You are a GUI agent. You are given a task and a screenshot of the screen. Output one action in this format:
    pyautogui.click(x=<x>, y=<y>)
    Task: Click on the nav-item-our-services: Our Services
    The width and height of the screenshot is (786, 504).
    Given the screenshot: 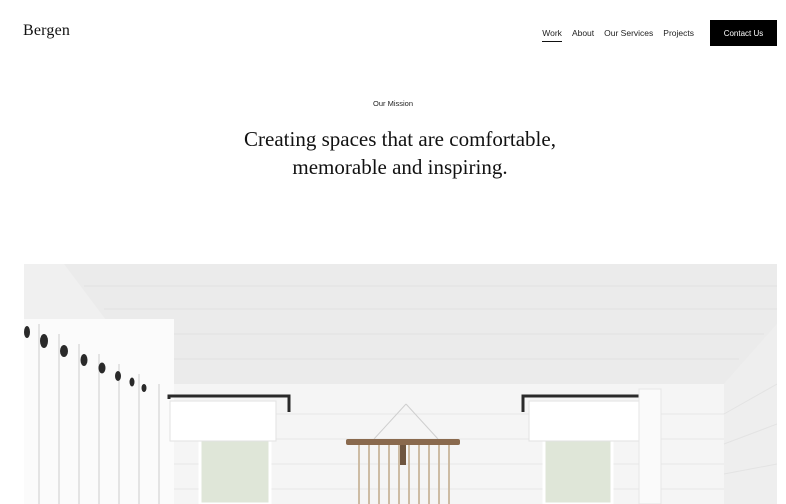 What is the action you would take?
    pyautogui.click(x=628, y=33)
    